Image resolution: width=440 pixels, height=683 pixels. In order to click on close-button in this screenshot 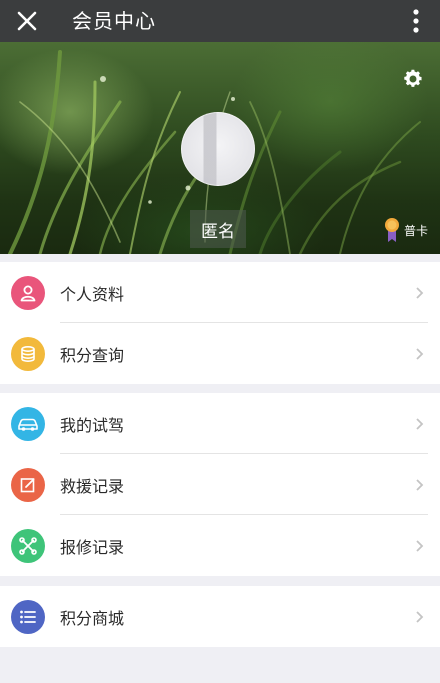, I will do `click(27, 21)`.